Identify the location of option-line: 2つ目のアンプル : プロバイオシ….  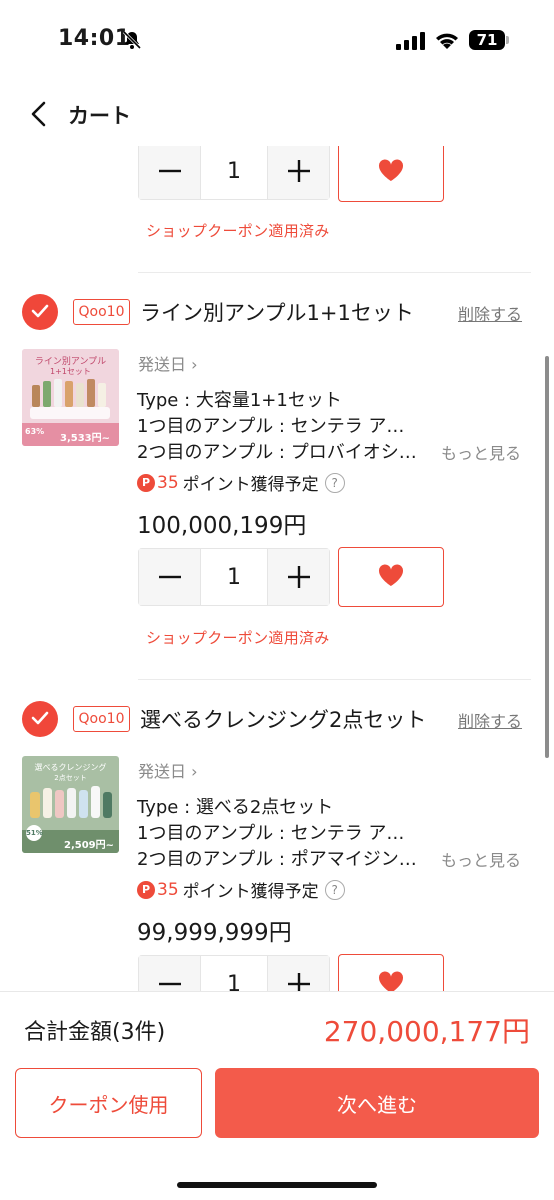
(277, 452).